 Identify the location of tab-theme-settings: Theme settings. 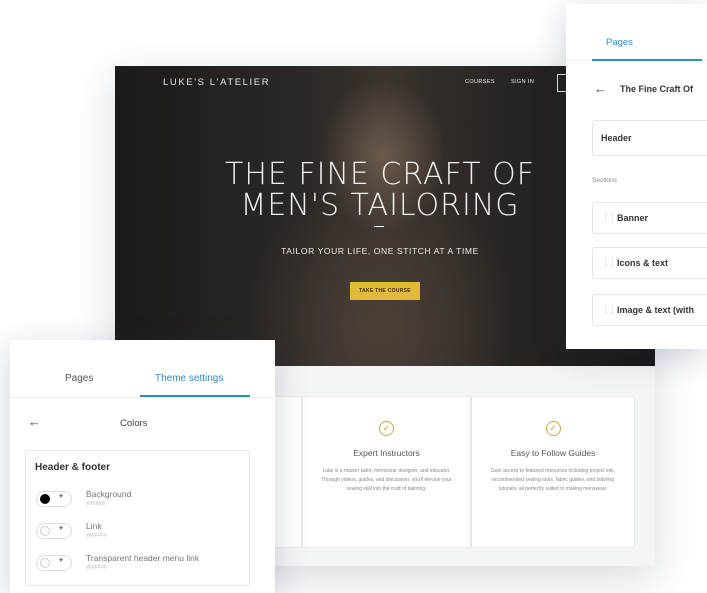
(189, 378).